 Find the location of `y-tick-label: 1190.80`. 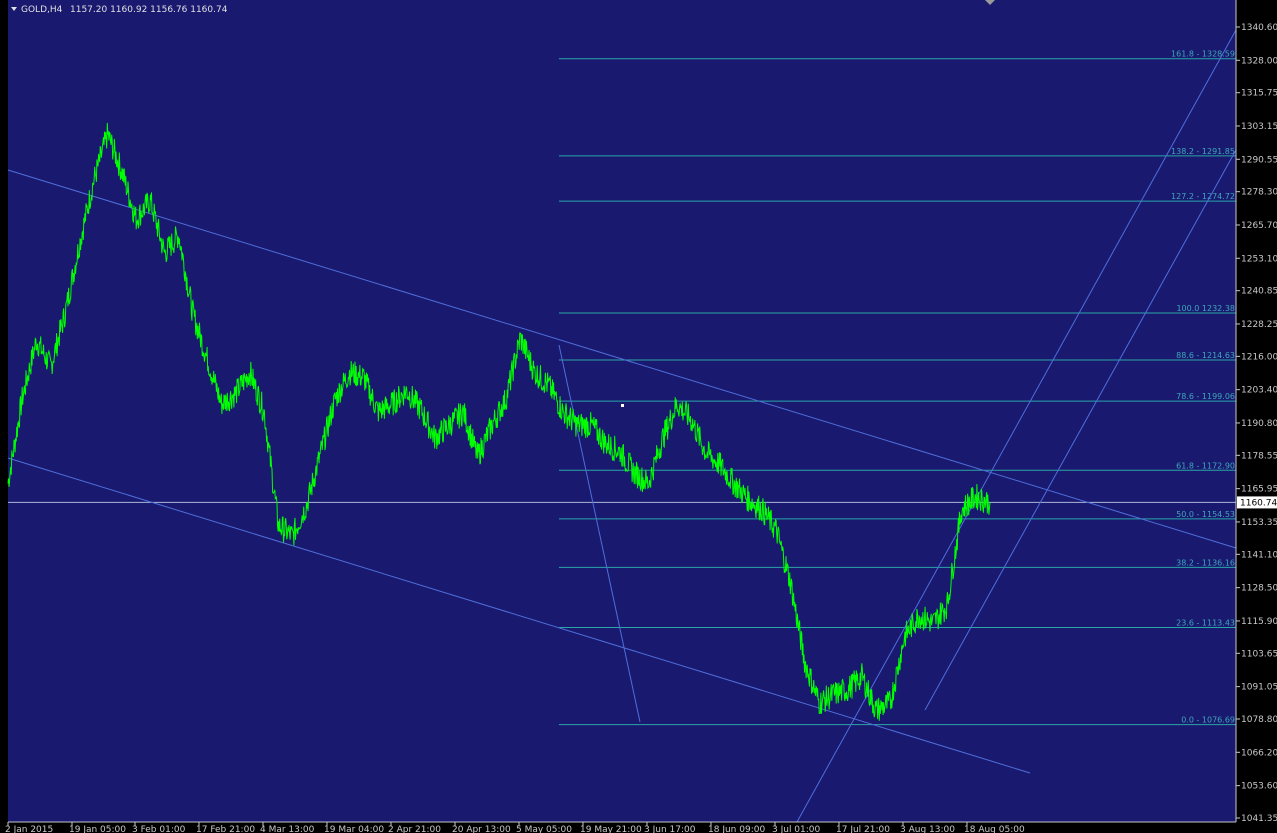

y-tick-label: 1190.80 is located at coordinates (1259, 424).